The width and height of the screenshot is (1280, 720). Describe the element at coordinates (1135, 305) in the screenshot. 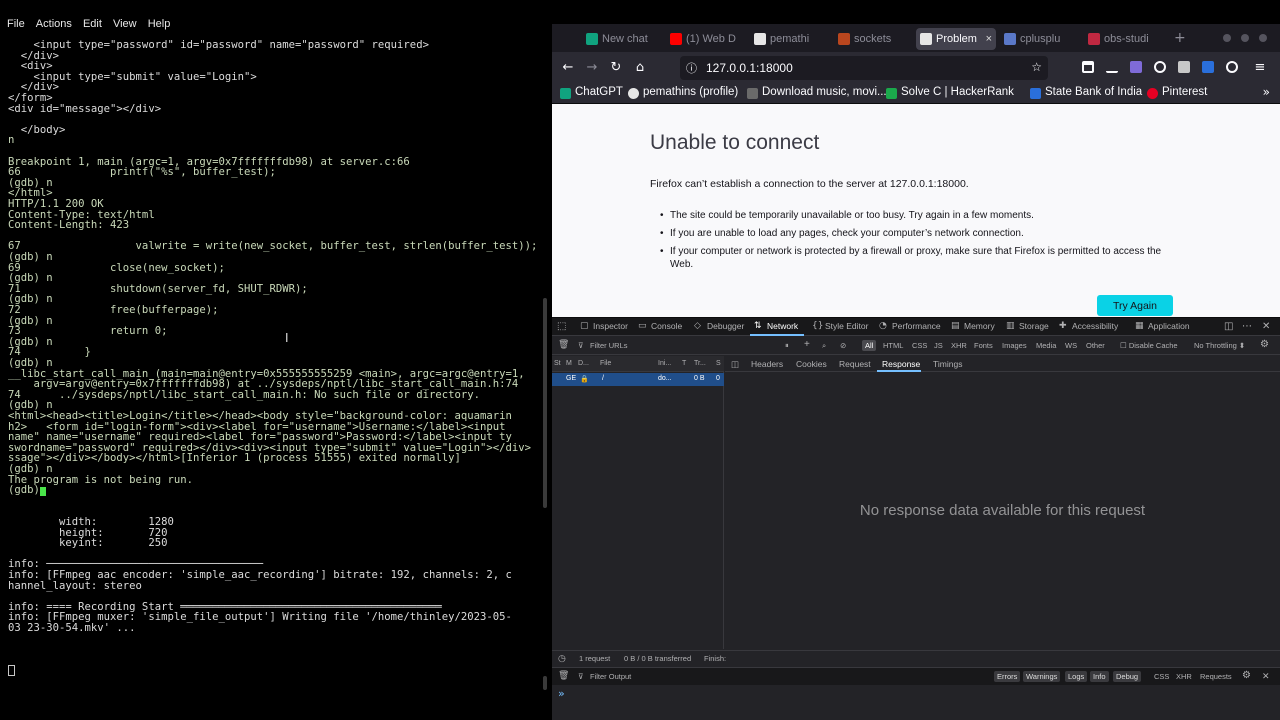

I see `try-again-button: Try Again` at that location.